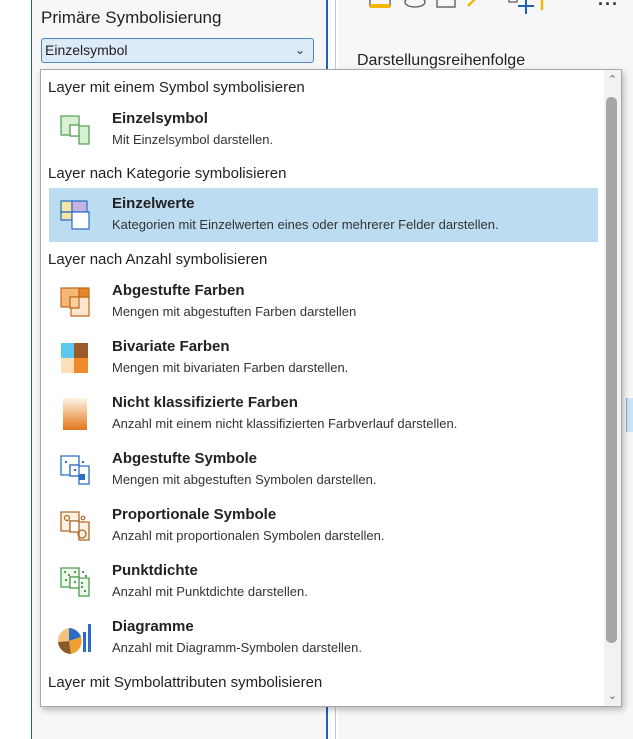 This screenshot has width=633, height=739. I want to click on list-by-drawing-order-icon, so click(382, 6).